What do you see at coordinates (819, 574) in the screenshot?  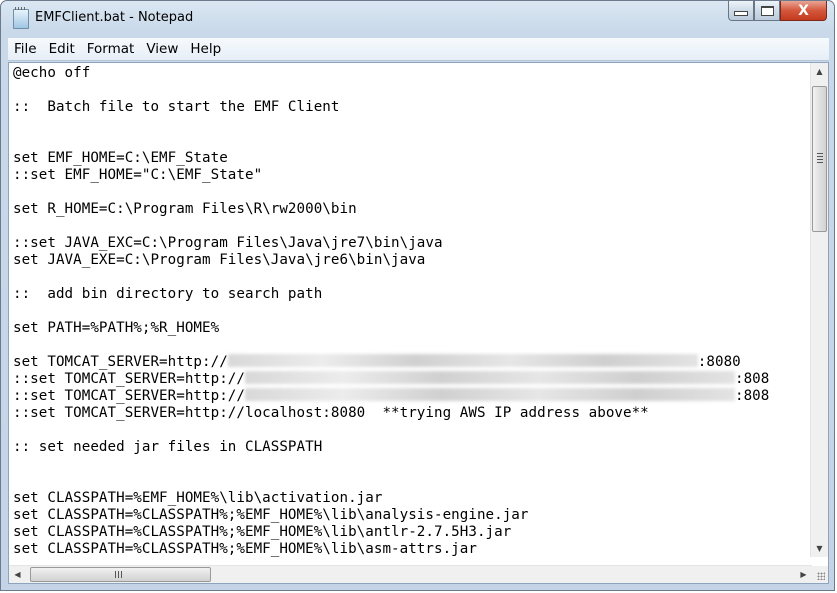 I see `size-grip-icon` at bounding box center [819, 574].